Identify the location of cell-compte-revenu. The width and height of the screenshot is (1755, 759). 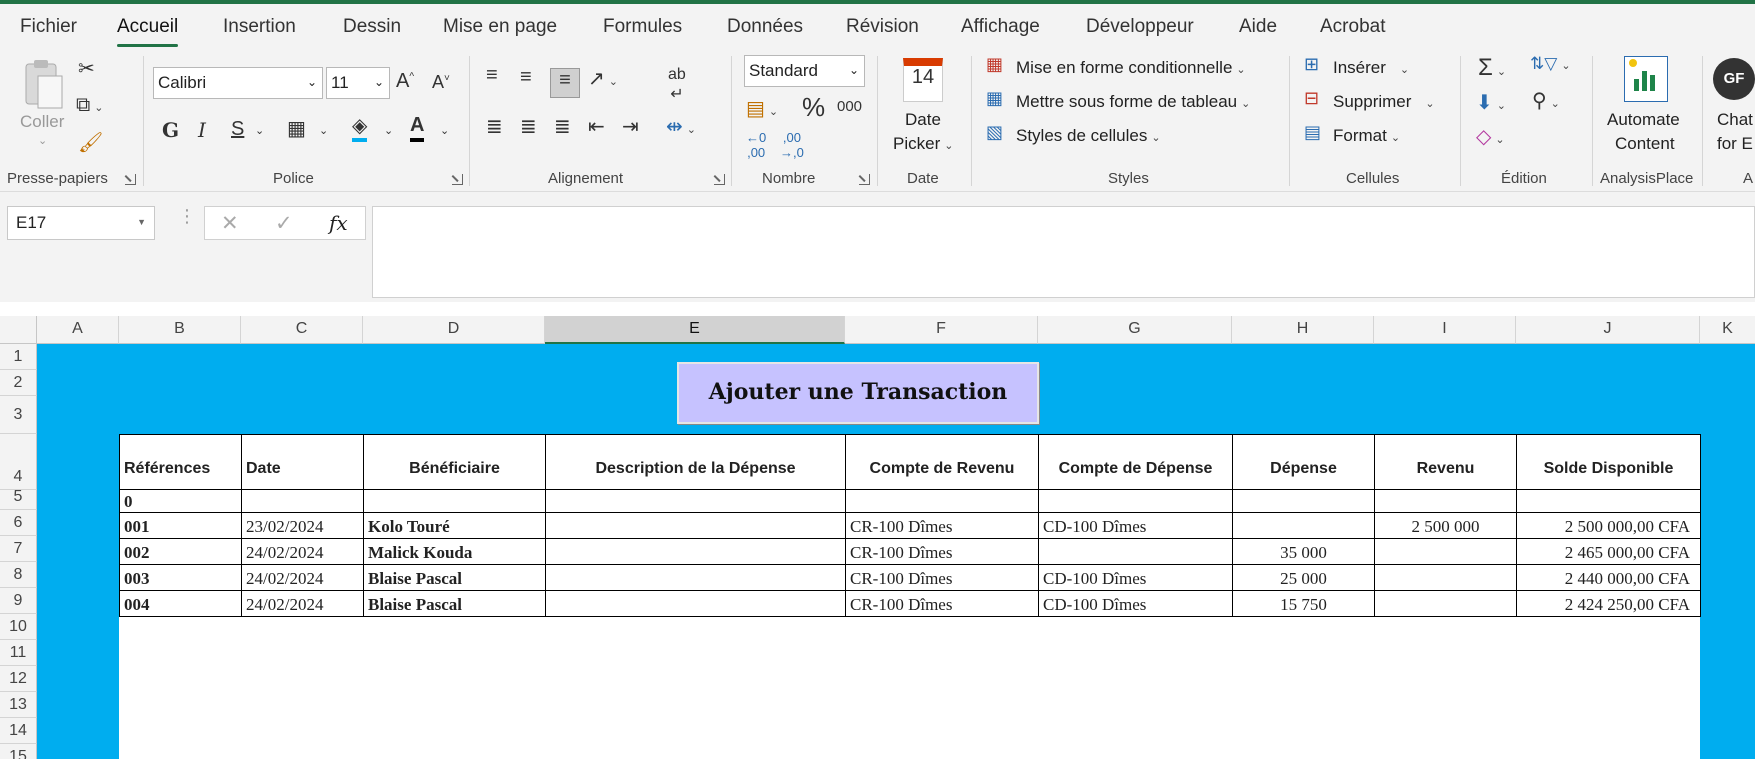
(942, 501).